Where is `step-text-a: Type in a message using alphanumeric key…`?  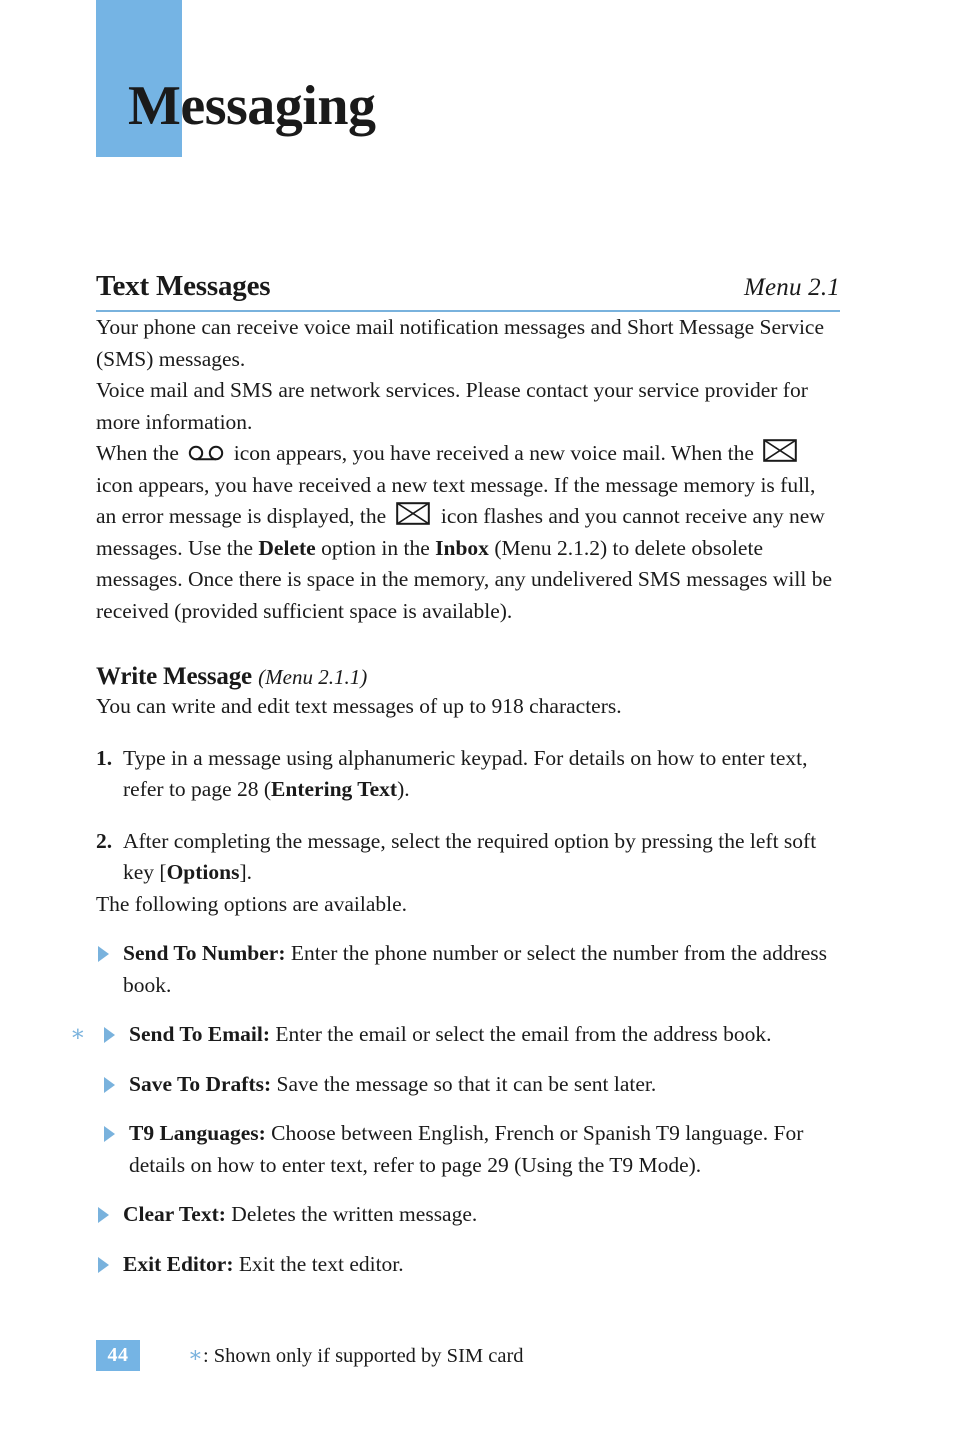
step-text-a: Type in a message using alphanumeric key… is located at coordinates (465, 773).